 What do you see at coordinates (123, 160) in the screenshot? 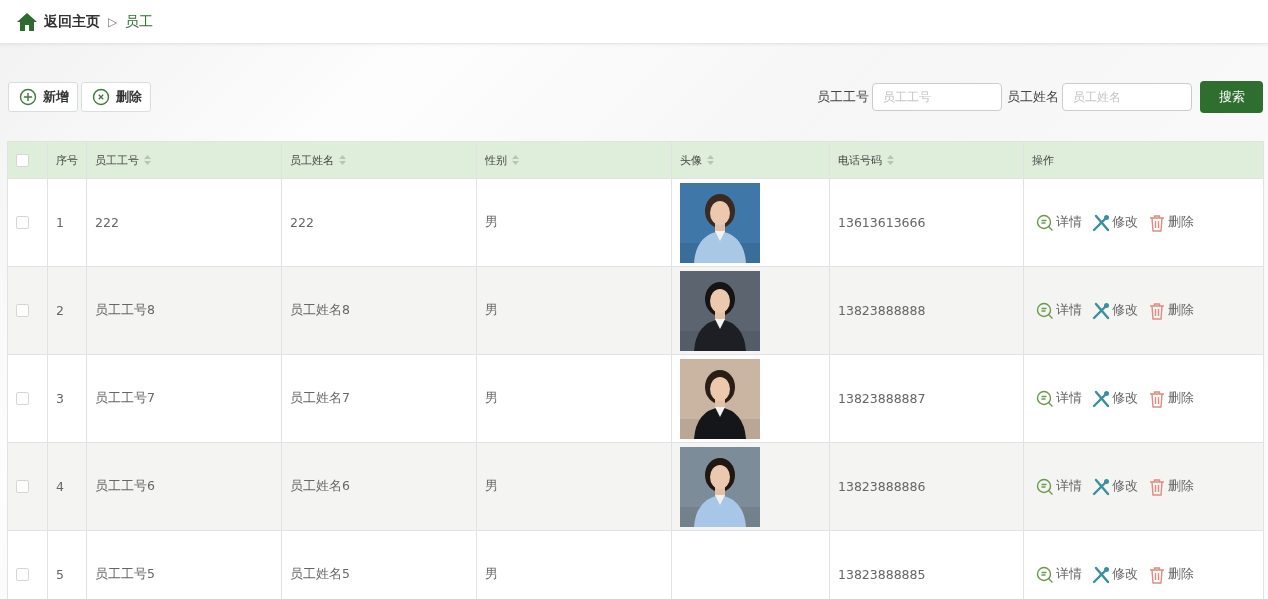
I see `column-header: 员工工号` at bounding box center [123, 160].